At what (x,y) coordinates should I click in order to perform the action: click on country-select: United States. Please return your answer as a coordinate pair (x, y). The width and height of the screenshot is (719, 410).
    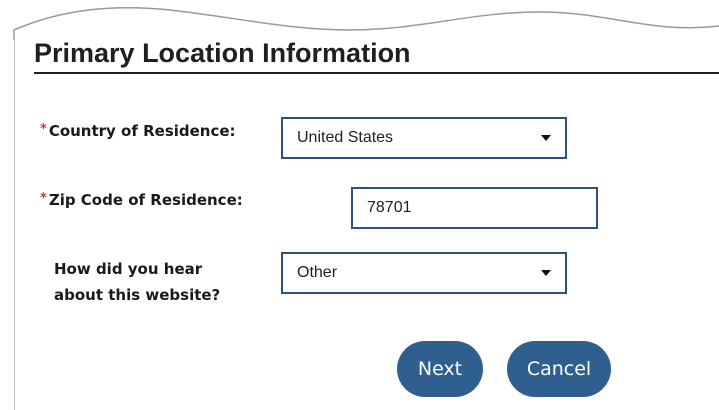
    Looking at the image, I should click on (424, 138).